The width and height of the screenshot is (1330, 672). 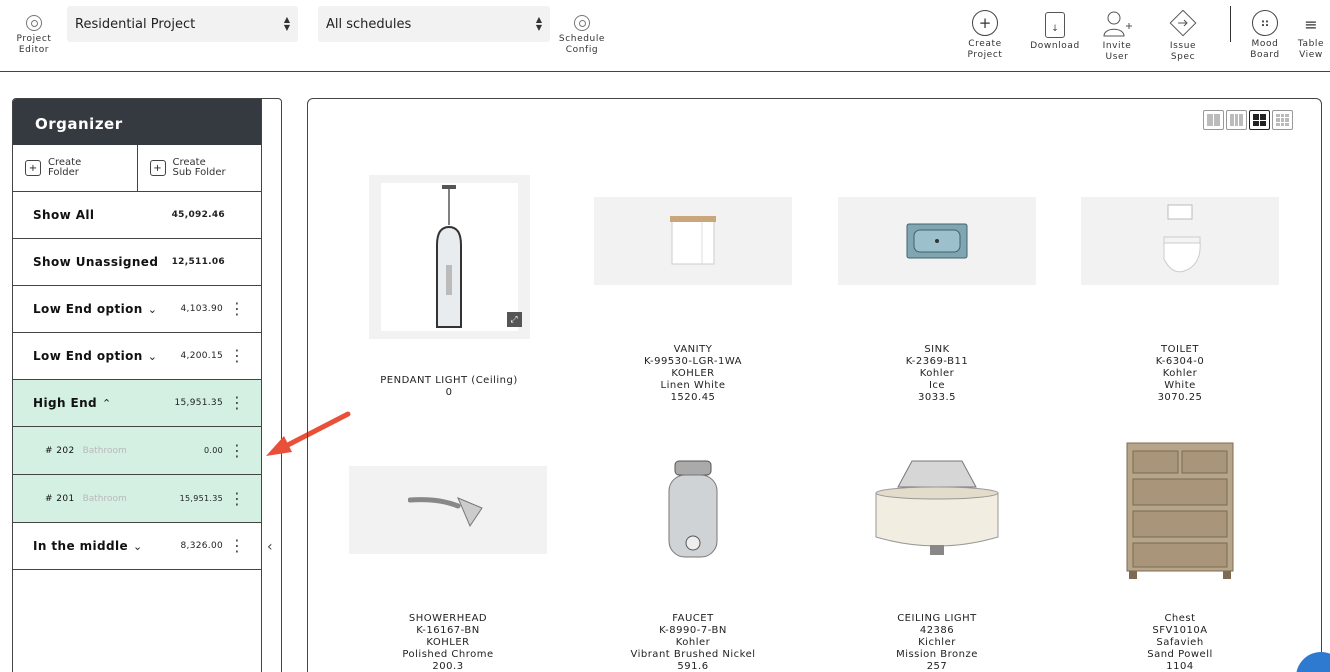 What do you see at coordinates (106, 403) in the screenshot?
I see `chevron-up-icon: ⌃` at bounding box center [106, 403].